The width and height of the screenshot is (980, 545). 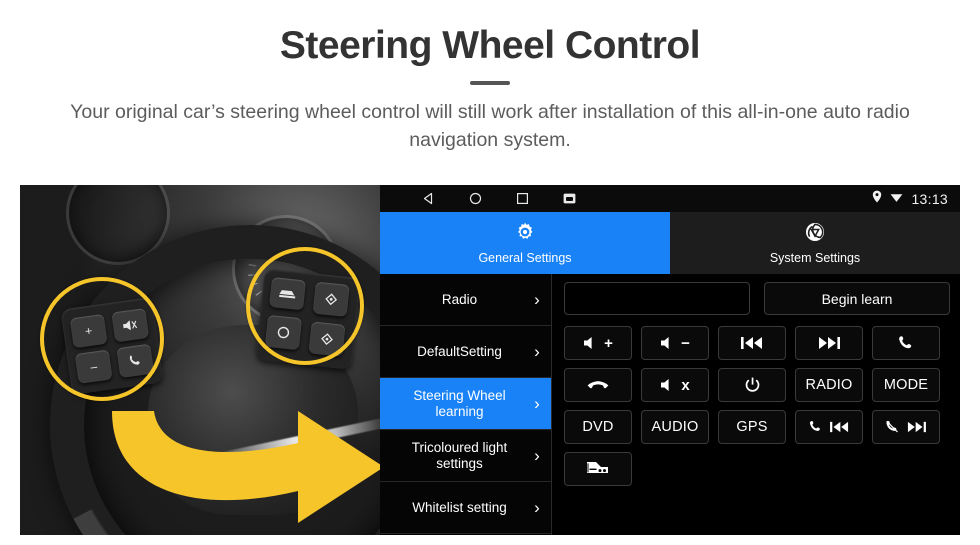 What do you see at coordinates (459, 299) in the screenshot?
I see `sidebar-item-label: Radio` at bounding box center [459, 299].